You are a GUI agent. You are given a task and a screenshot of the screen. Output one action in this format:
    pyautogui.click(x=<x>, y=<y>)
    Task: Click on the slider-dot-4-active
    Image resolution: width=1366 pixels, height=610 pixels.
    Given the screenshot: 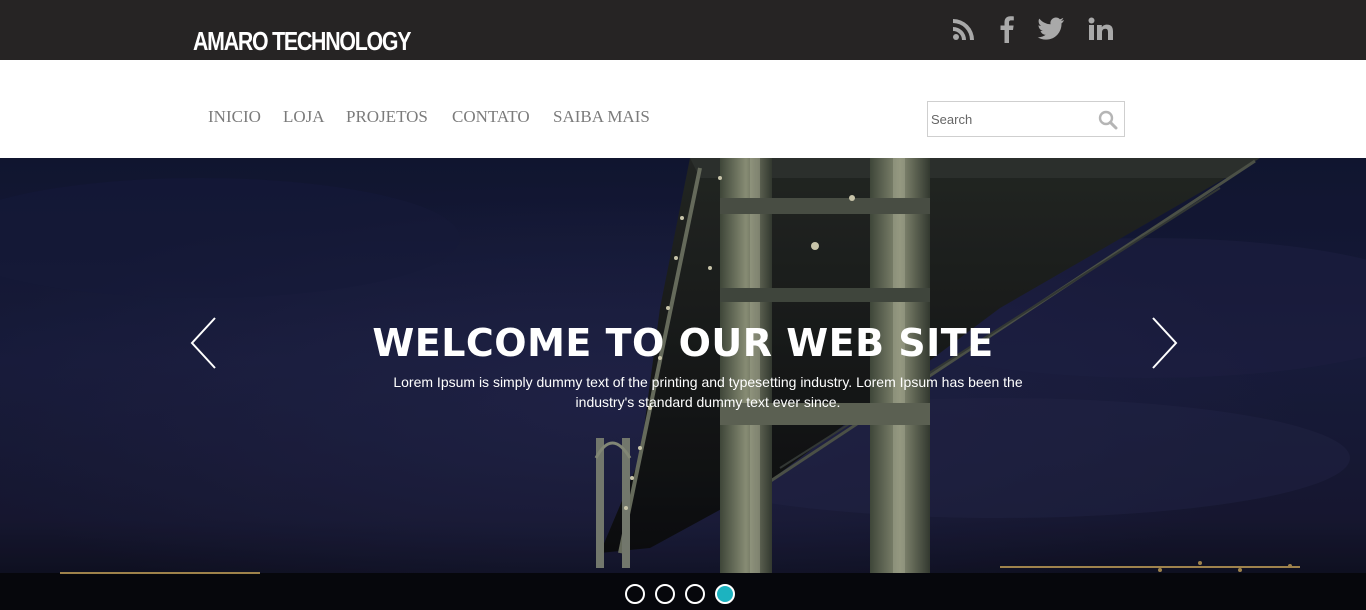 What is the action you would take?
    pyautogui.click(x=725, y=594)
    